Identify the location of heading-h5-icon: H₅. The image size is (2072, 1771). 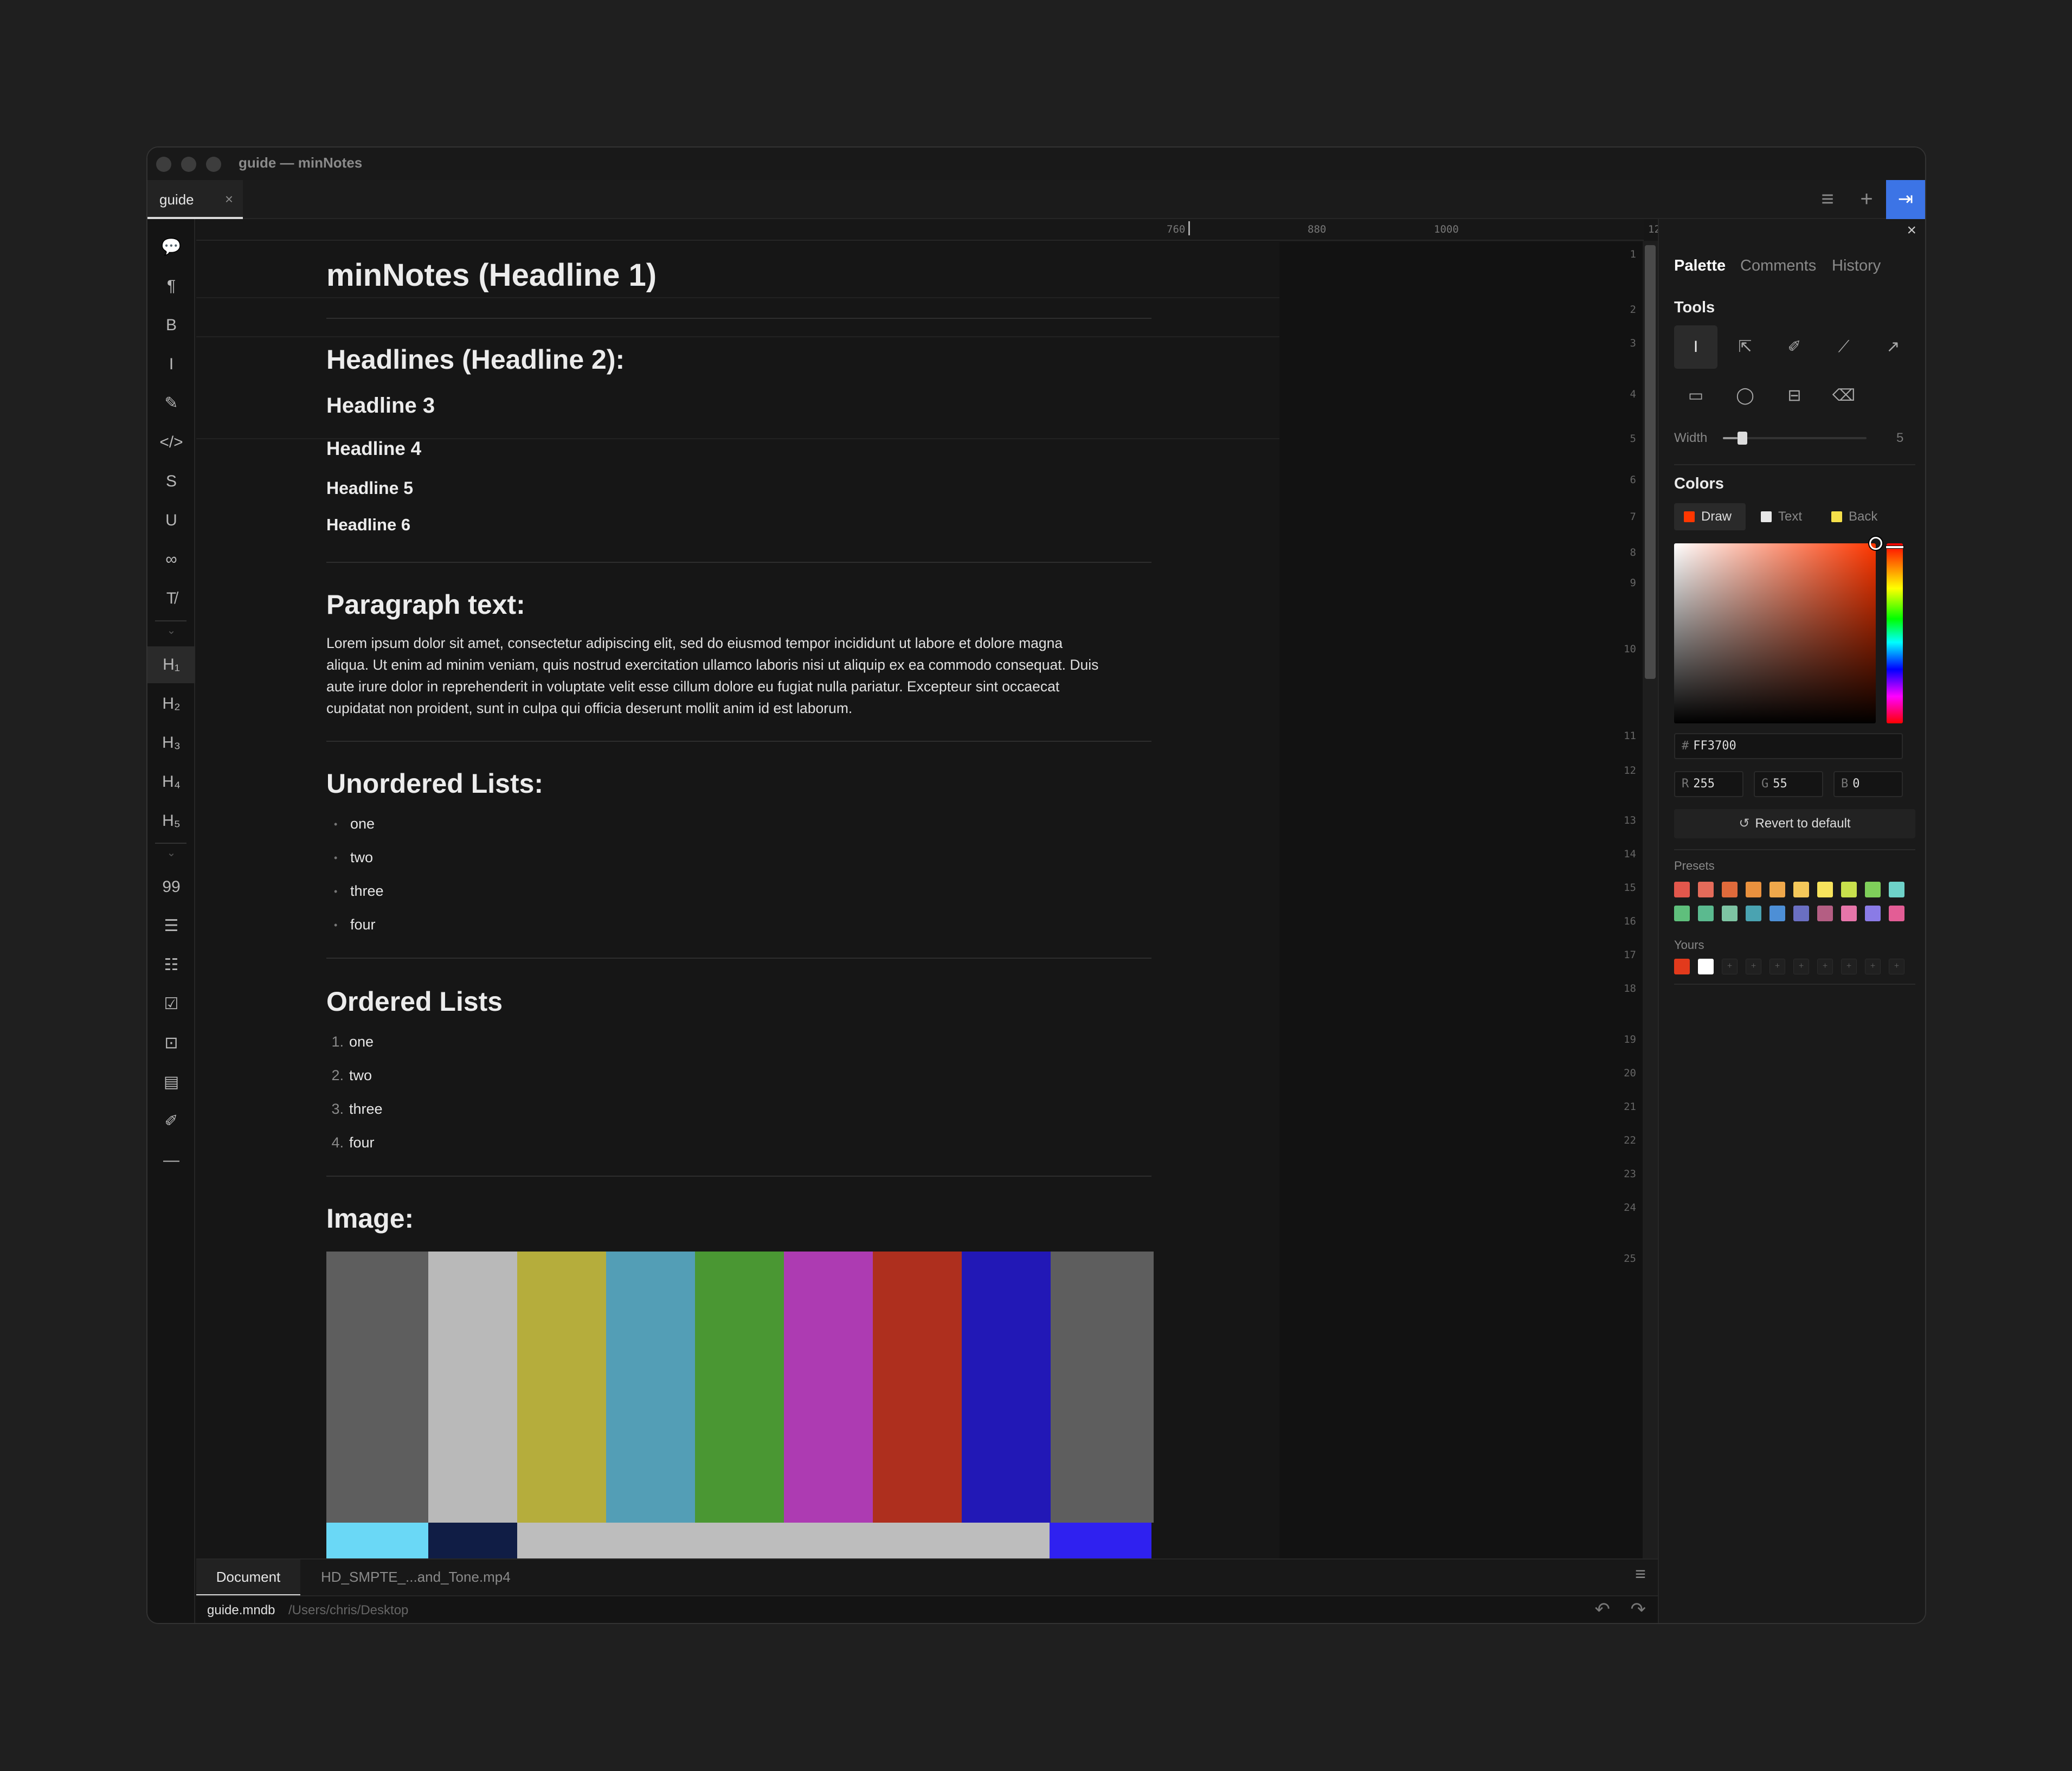
(171, 821).